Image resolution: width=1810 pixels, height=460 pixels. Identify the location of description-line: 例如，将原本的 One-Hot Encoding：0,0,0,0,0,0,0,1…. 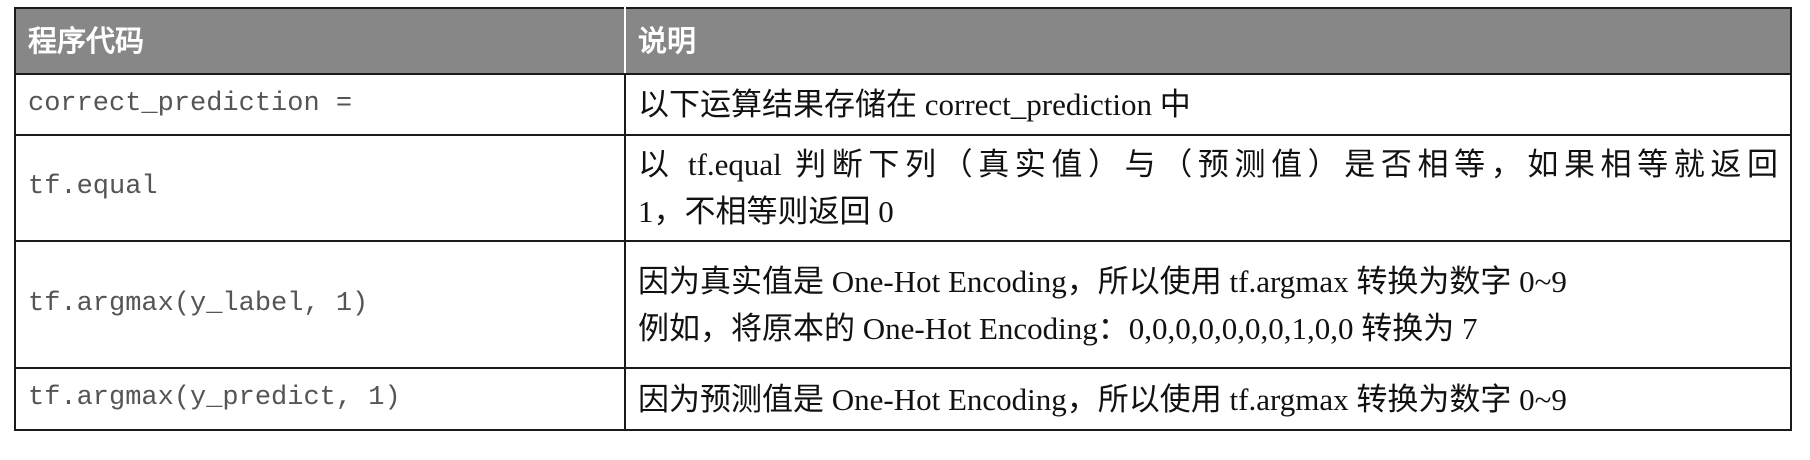
(1058, 328).